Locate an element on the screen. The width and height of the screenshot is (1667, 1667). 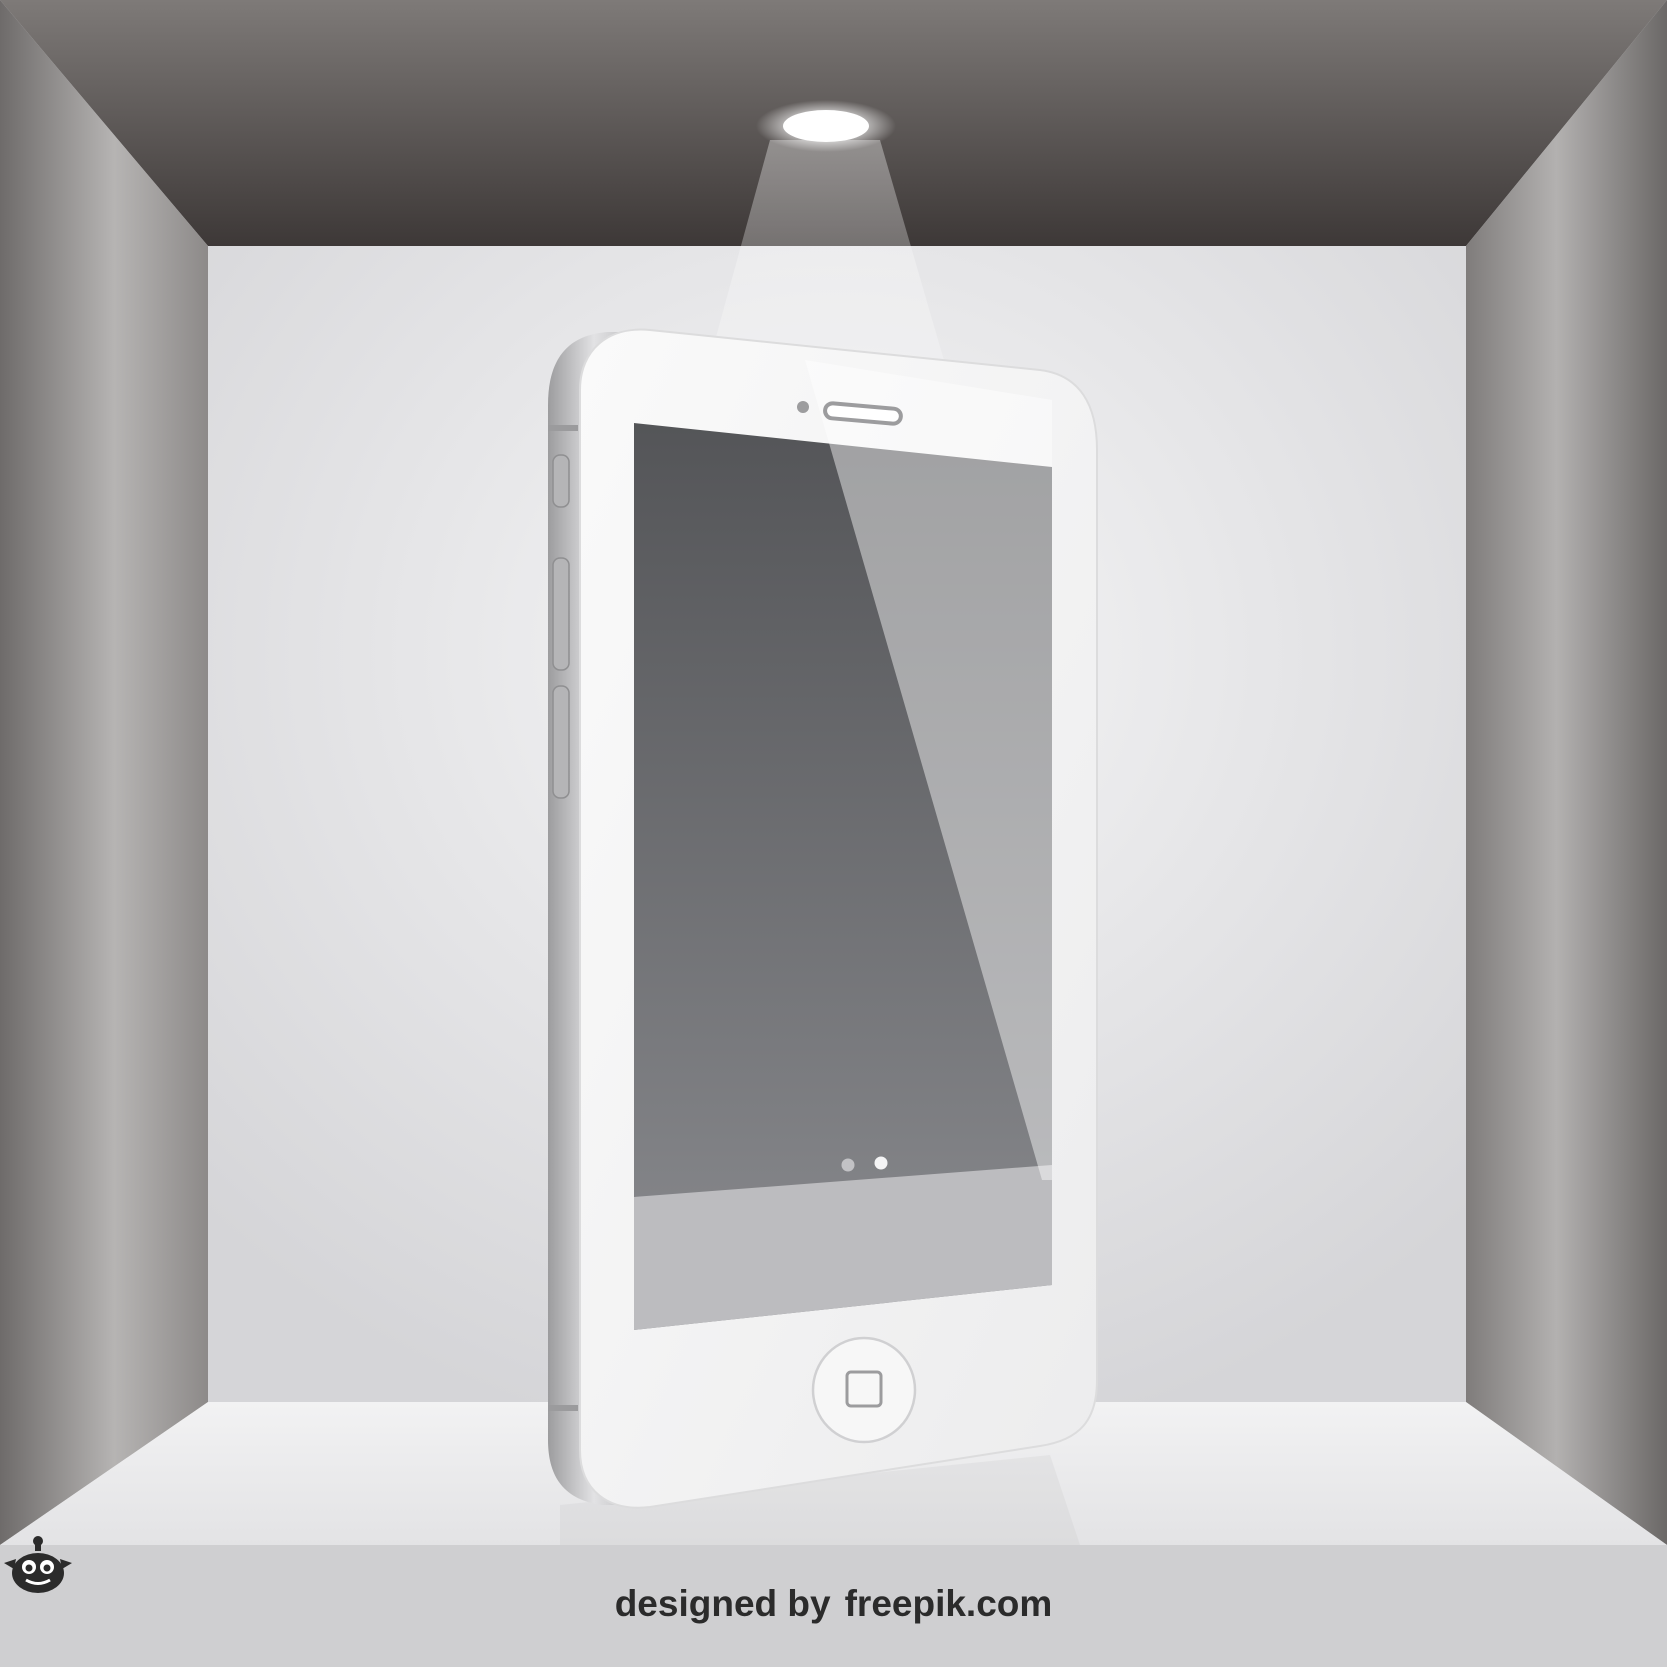
page-dot-active is located at coordinates (881, 1163).